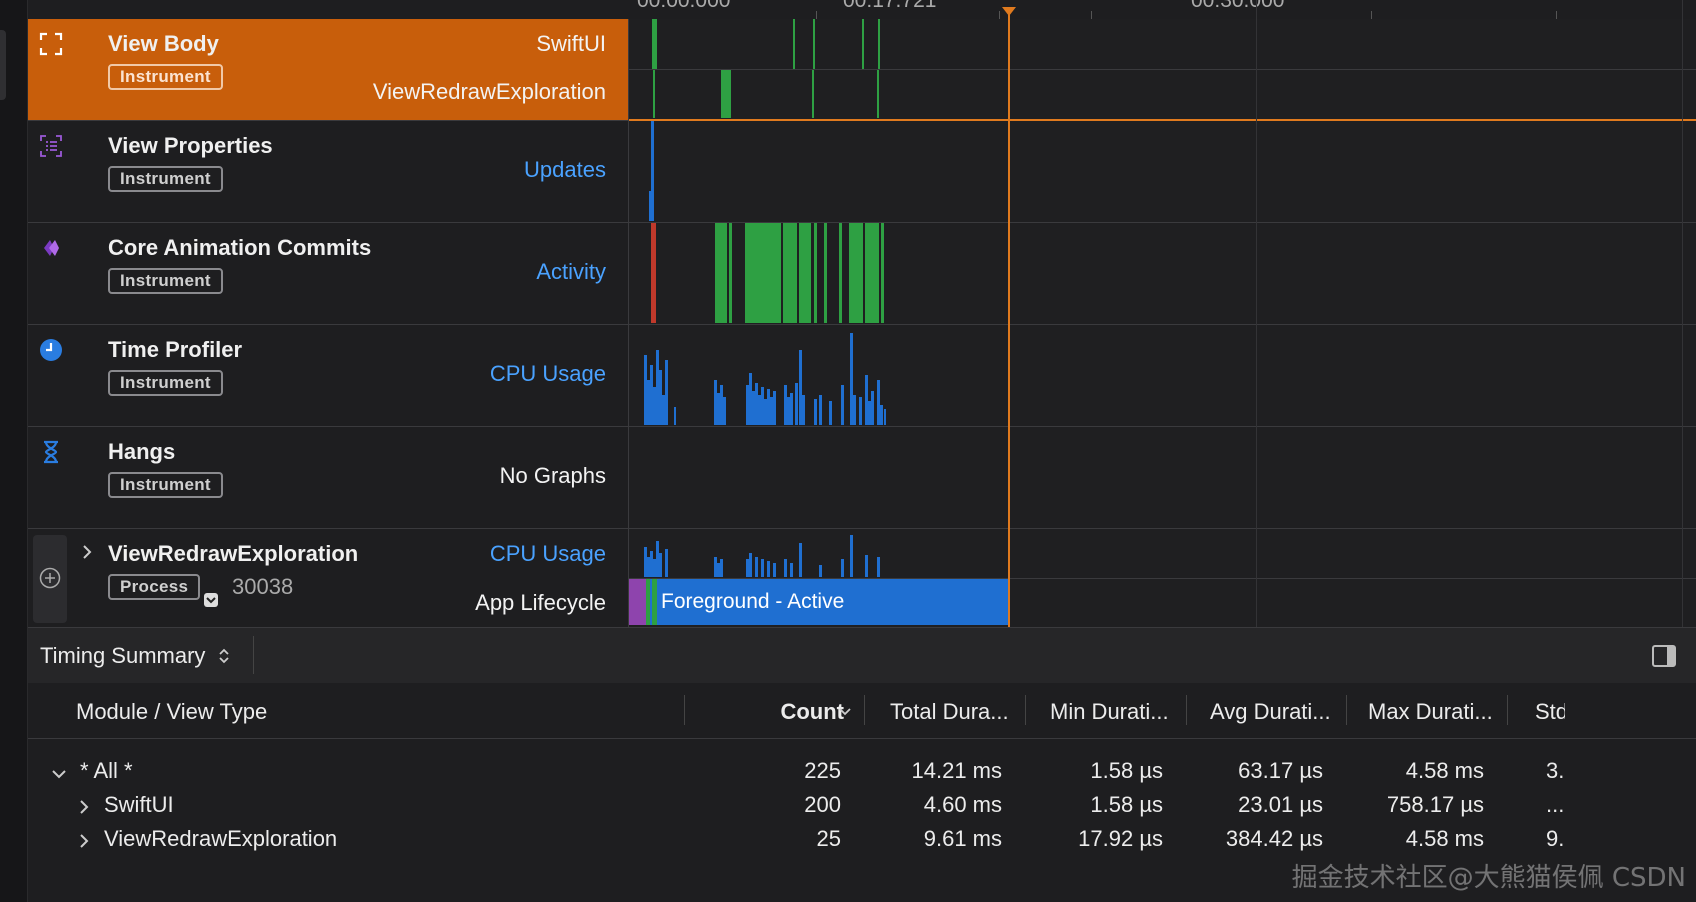  I want to click on row-max: 758.17 µs, so click(1435, 804).